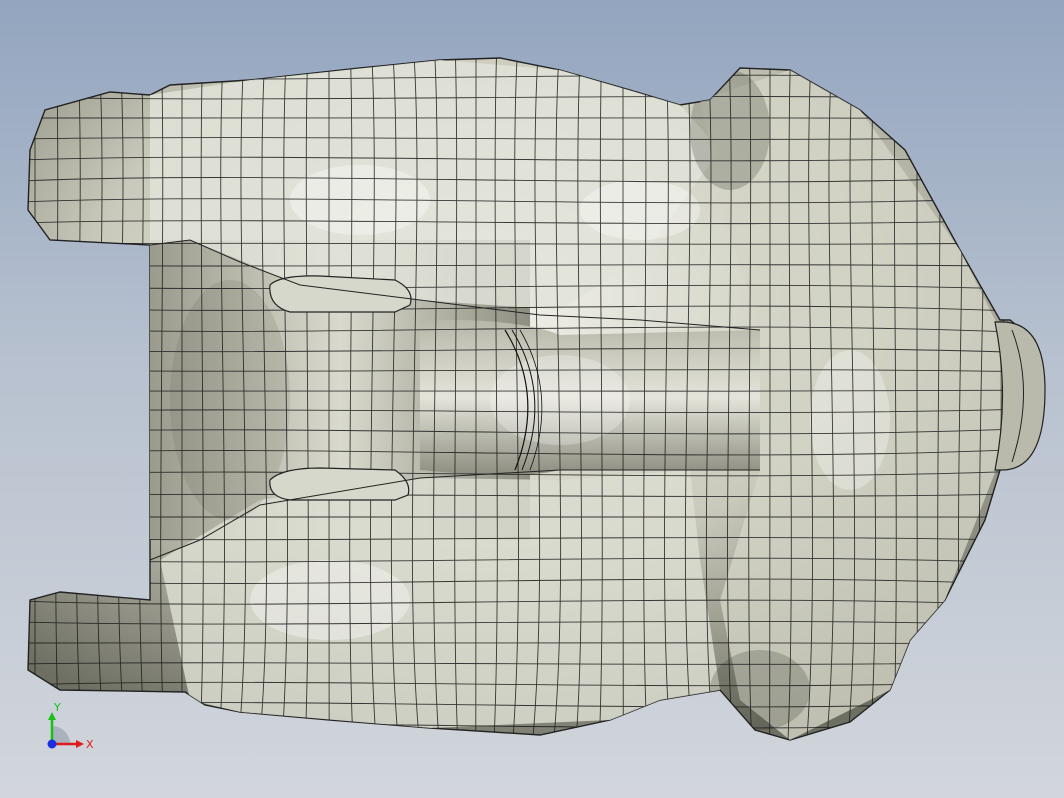 This screenshot has height=798, width=1064. What do you see at coordinates (90, 744) in the screenshot?
I see `x-axis-label: X` at bounding box center [90, 744].